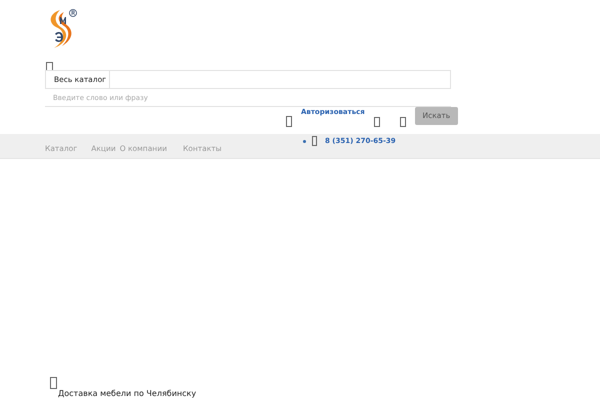 The image size is (600, 400). What do you see at coordinates (304, 141) in the screenshot?
I see `bullet-icon` at bounding box center [304, 141].